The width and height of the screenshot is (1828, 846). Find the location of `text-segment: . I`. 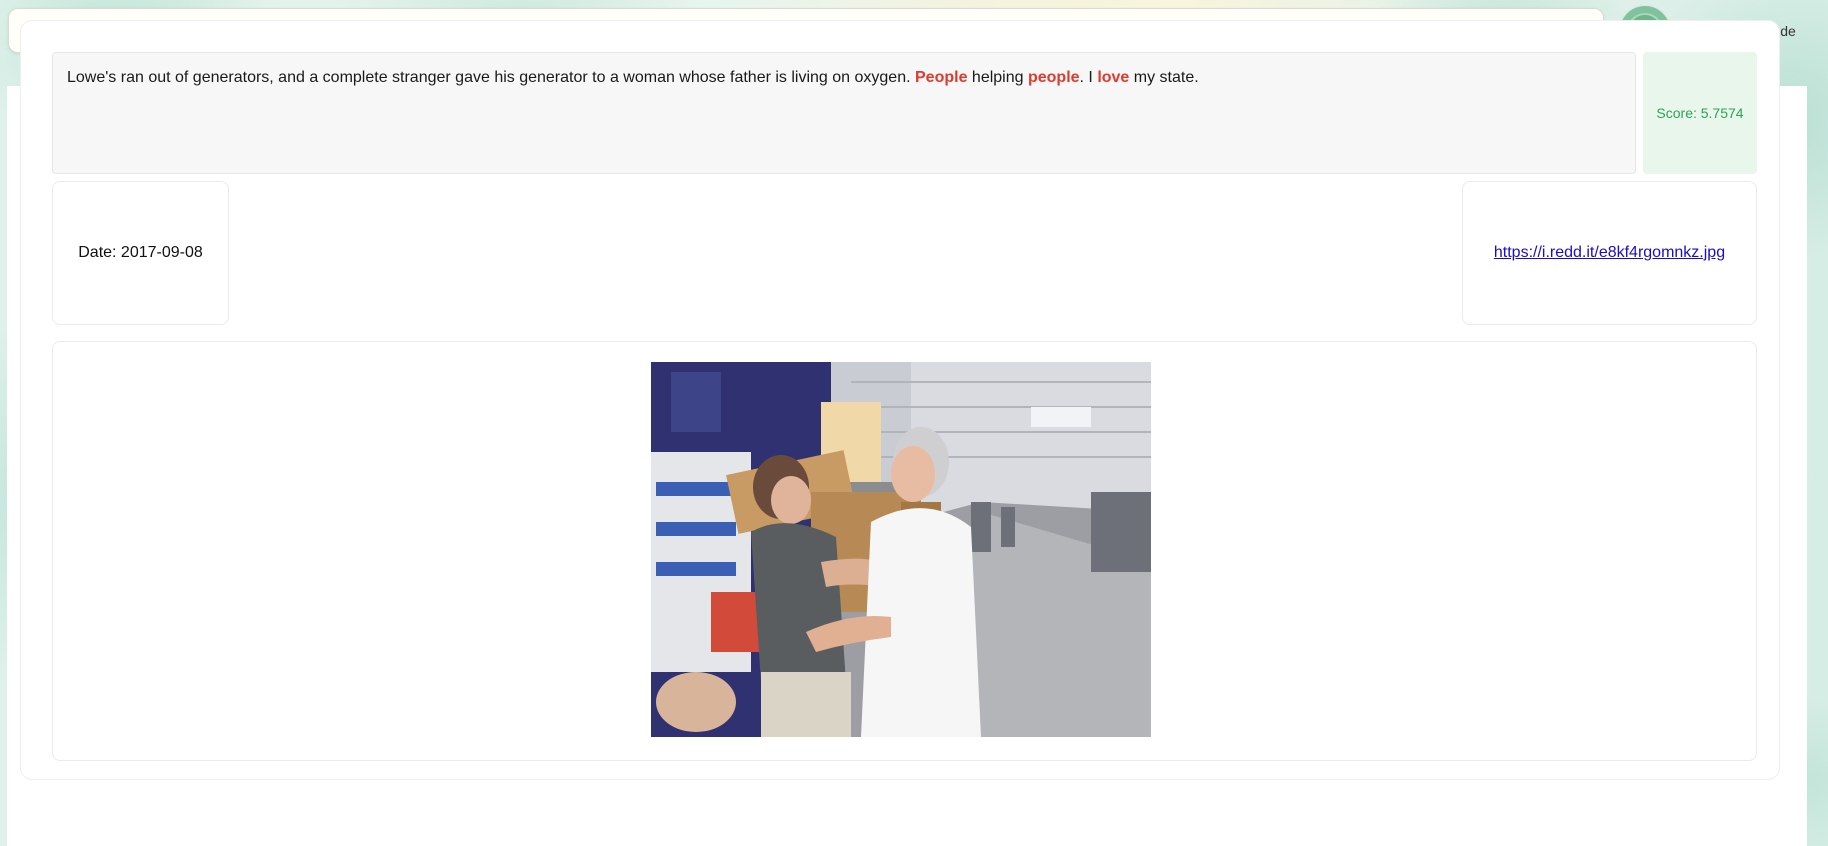

text-segment: . I is located at coordinates (1088, 77).